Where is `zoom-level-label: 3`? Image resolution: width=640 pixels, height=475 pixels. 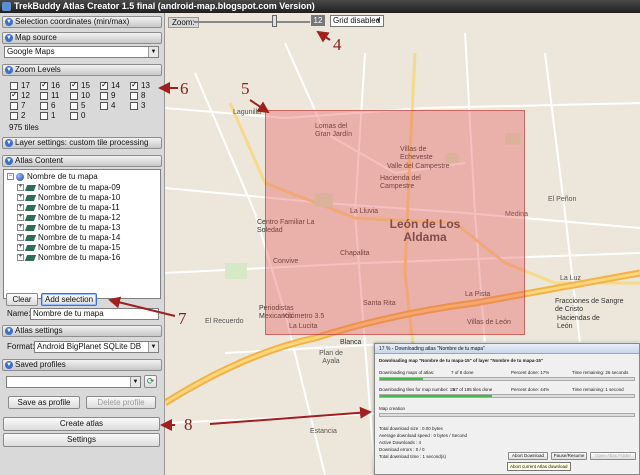
zoom-level-label: 3 is located at coordinates (143, 105).